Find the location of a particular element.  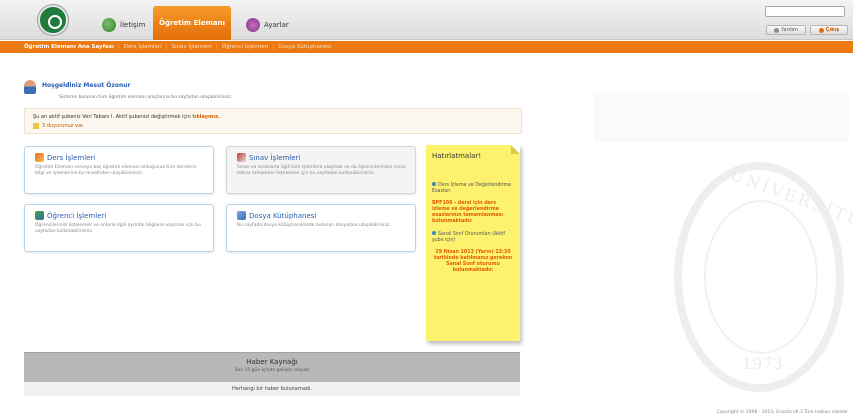

reminder-item-1-text: Ders İzleme ve Değerlendirme Esasları is located at coordinates (472, 188).